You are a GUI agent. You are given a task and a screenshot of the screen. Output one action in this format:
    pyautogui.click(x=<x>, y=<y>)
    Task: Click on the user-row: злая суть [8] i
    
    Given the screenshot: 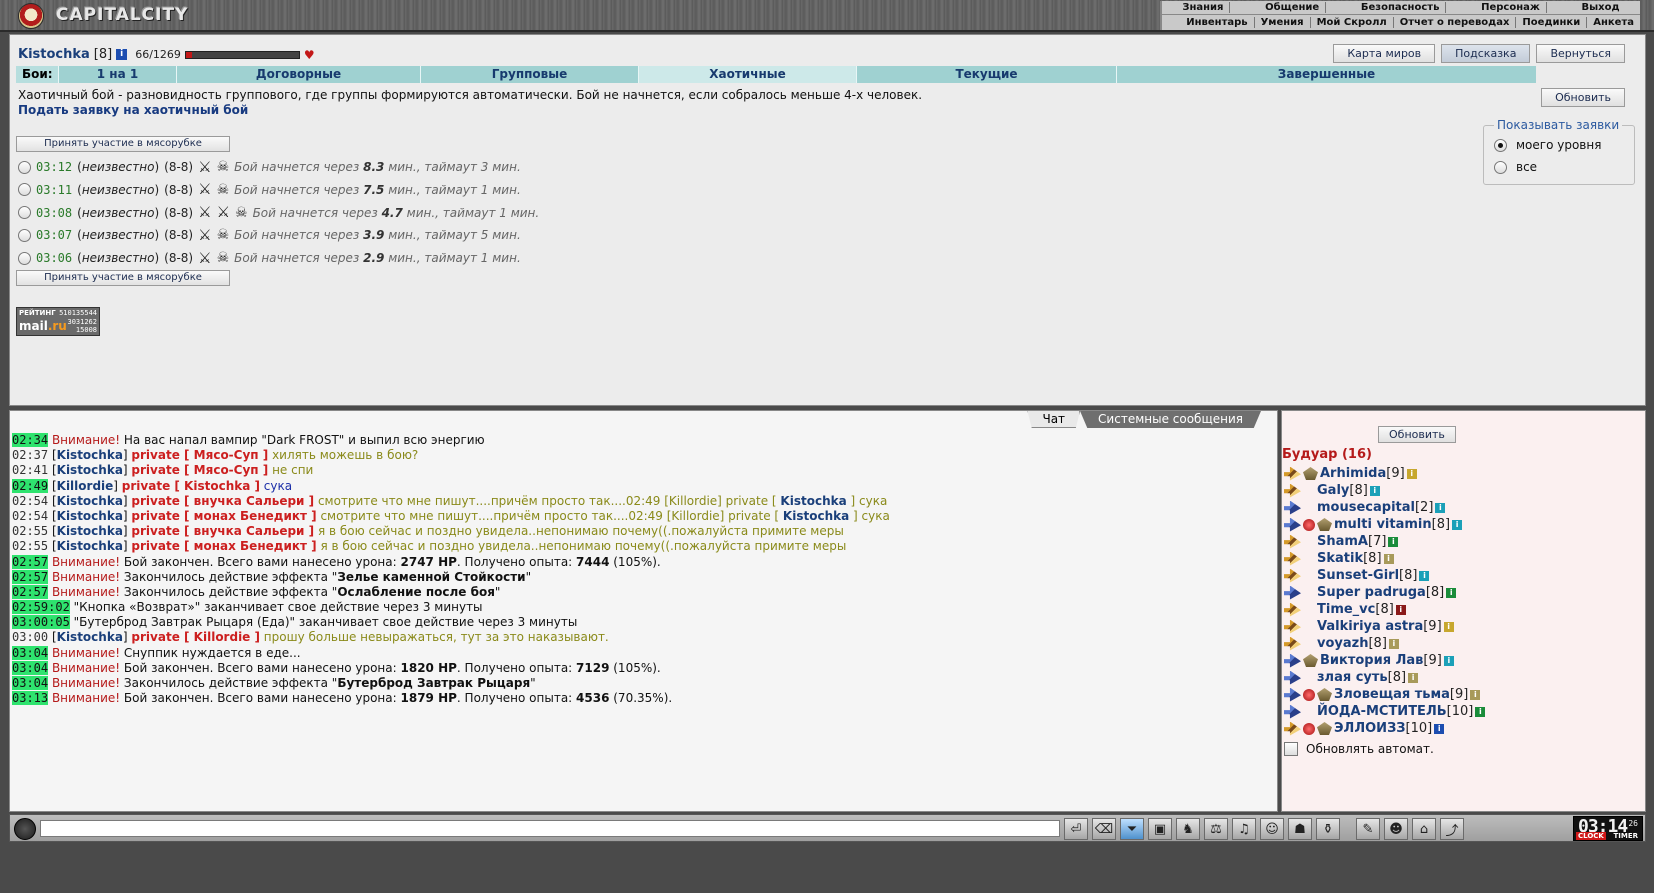 What is the action you would take?
    pyautogui.click(x=1384, y=677)
    